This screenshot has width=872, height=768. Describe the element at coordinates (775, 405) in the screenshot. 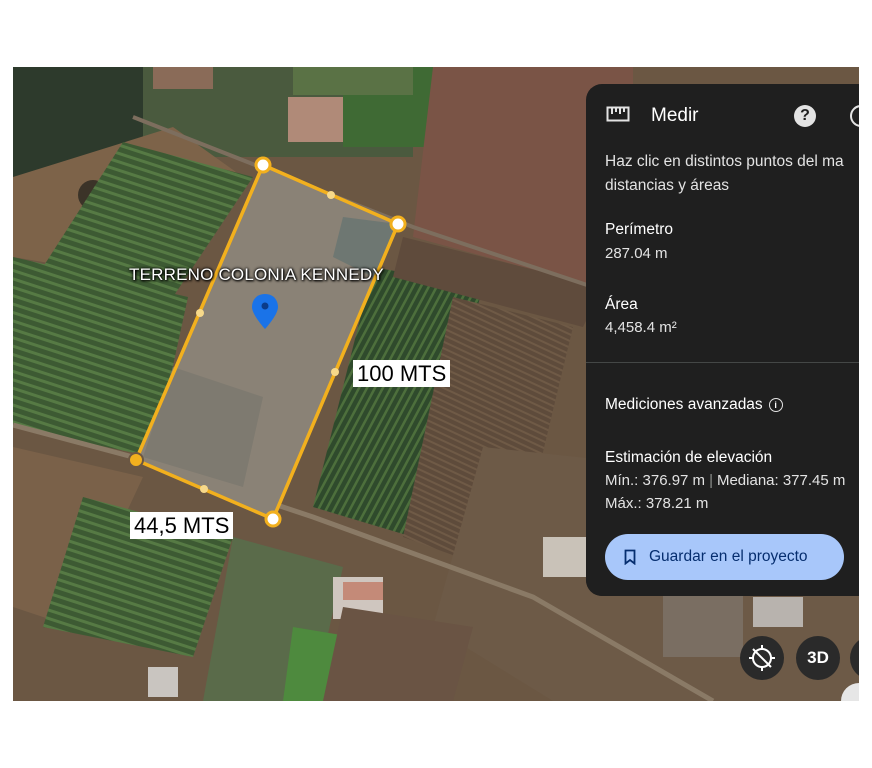

I see `info-icon: i` at that location.